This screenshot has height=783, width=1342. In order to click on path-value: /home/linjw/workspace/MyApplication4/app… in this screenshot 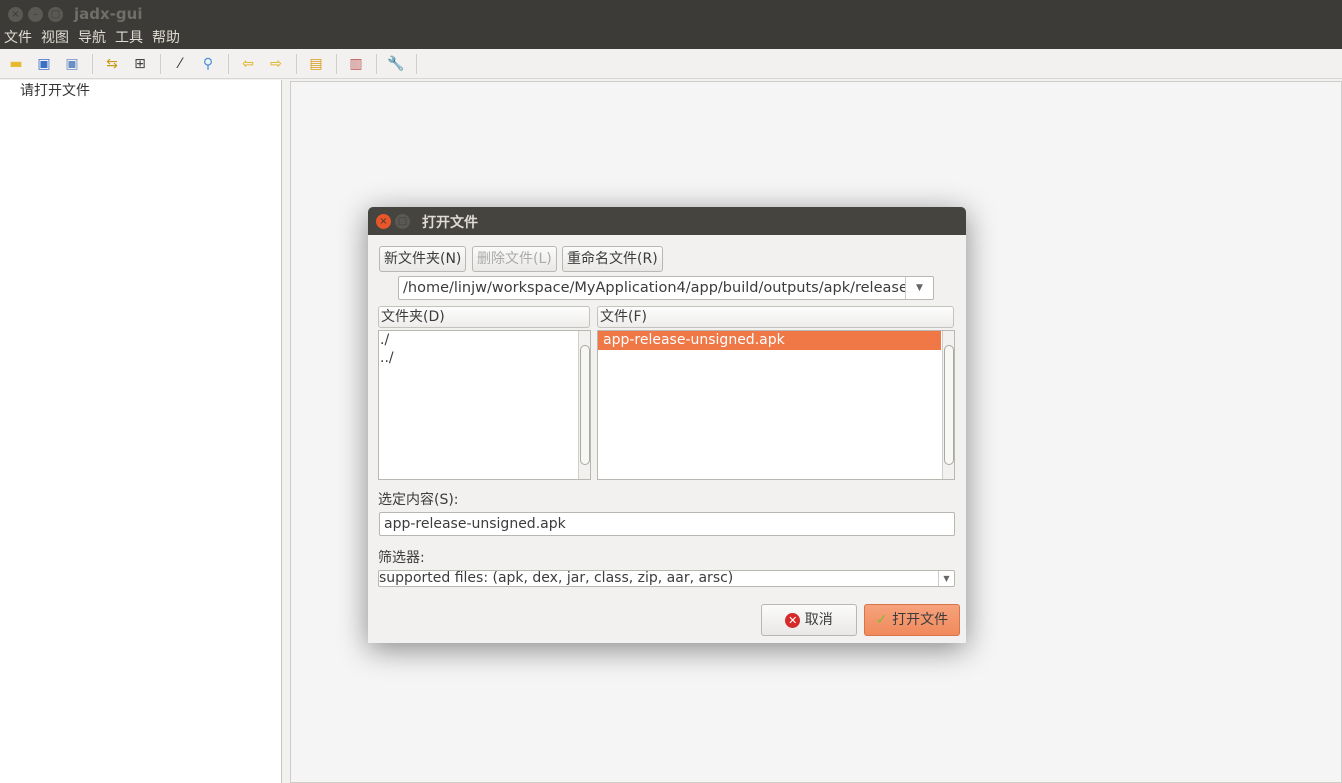, I will do `click(655, 288)`.